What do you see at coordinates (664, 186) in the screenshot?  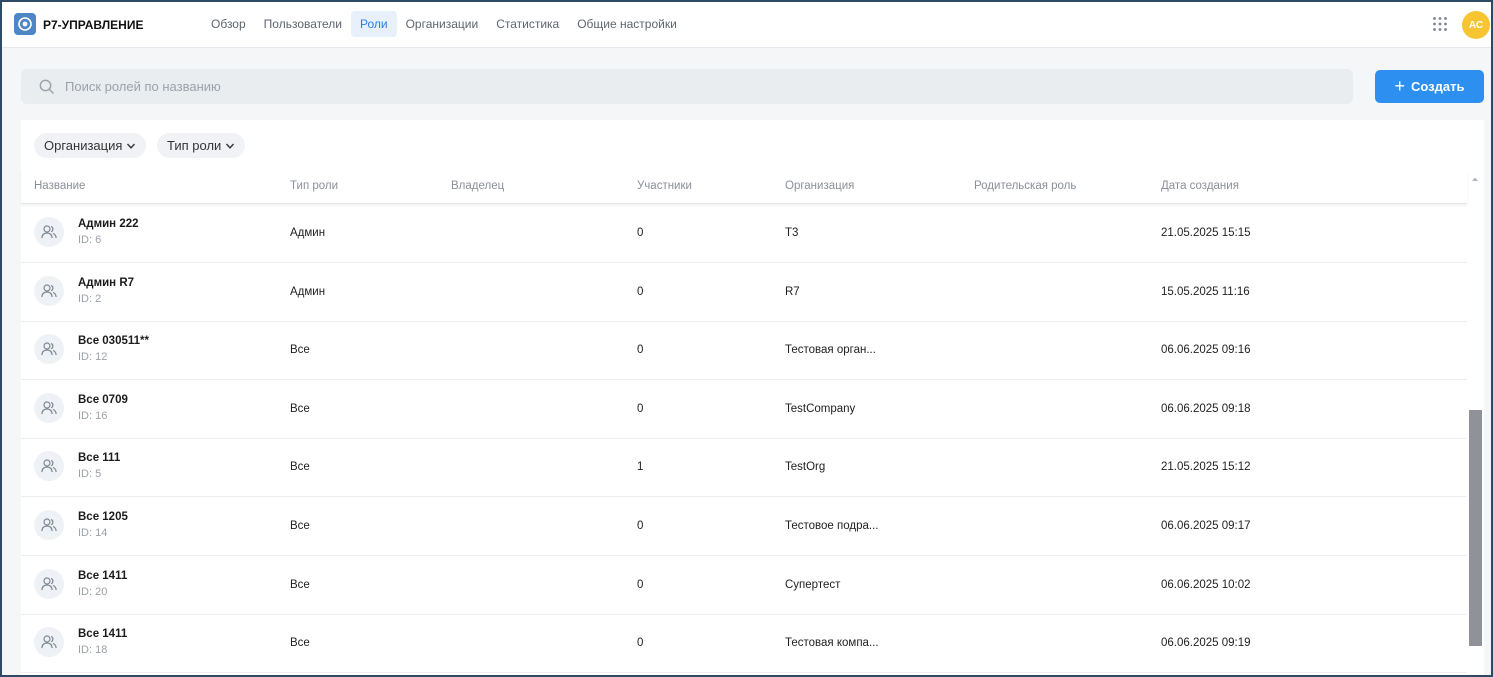 I see `column-header-members: Участники` at bounding box center [664, 186].